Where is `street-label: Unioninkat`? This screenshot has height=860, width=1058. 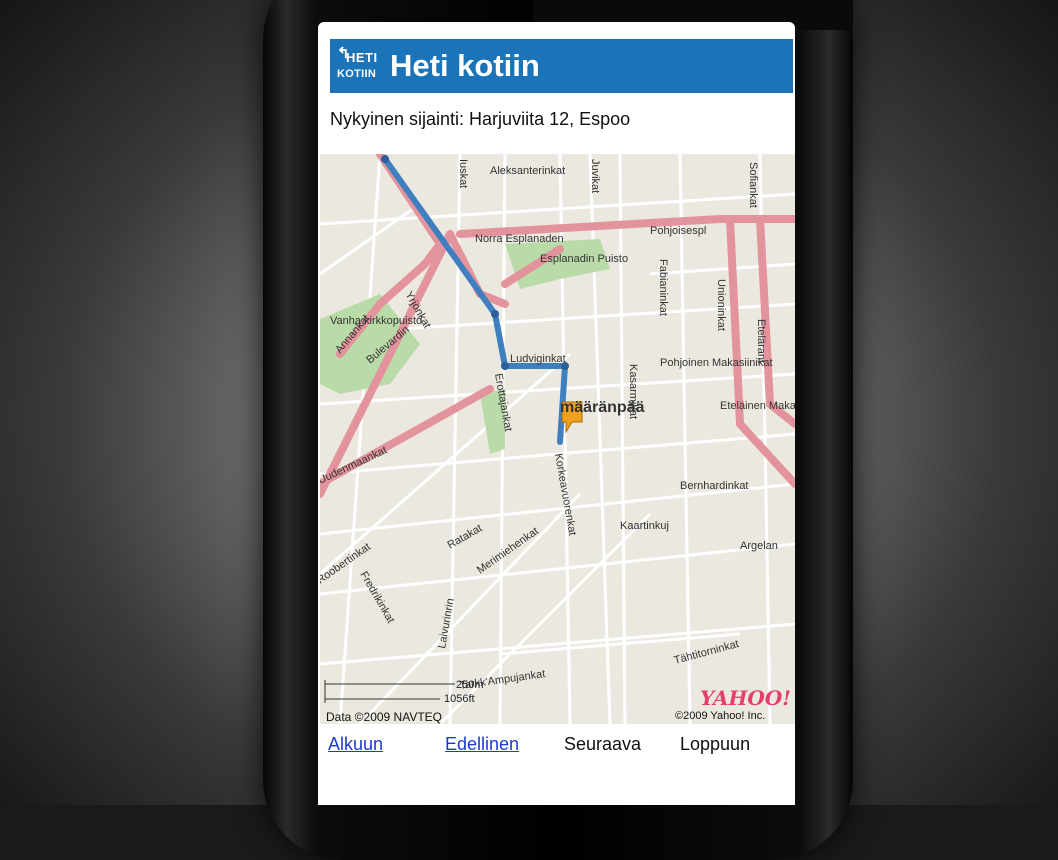
street-label: Unioninkat is located at coordinates (721, 305).